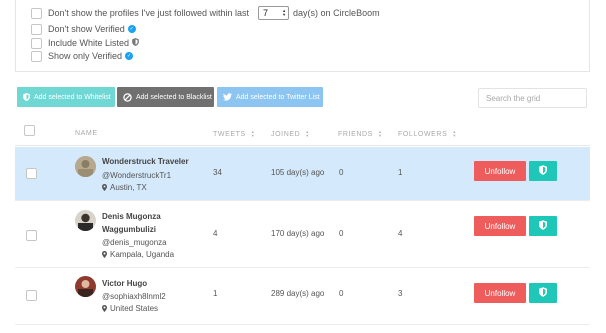  What do you see at coordinates (400, 172) in the screenshot?
I see `followers-count: 1` at bounding box center [400, 172].